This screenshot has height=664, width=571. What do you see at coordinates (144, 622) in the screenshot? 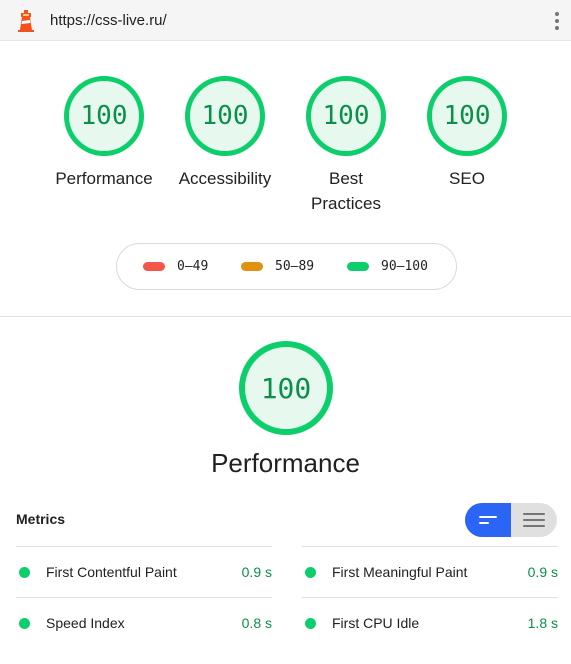
I see `metric-speed-index: Speed Index 0.8 s` at bounding box center [144, 622].